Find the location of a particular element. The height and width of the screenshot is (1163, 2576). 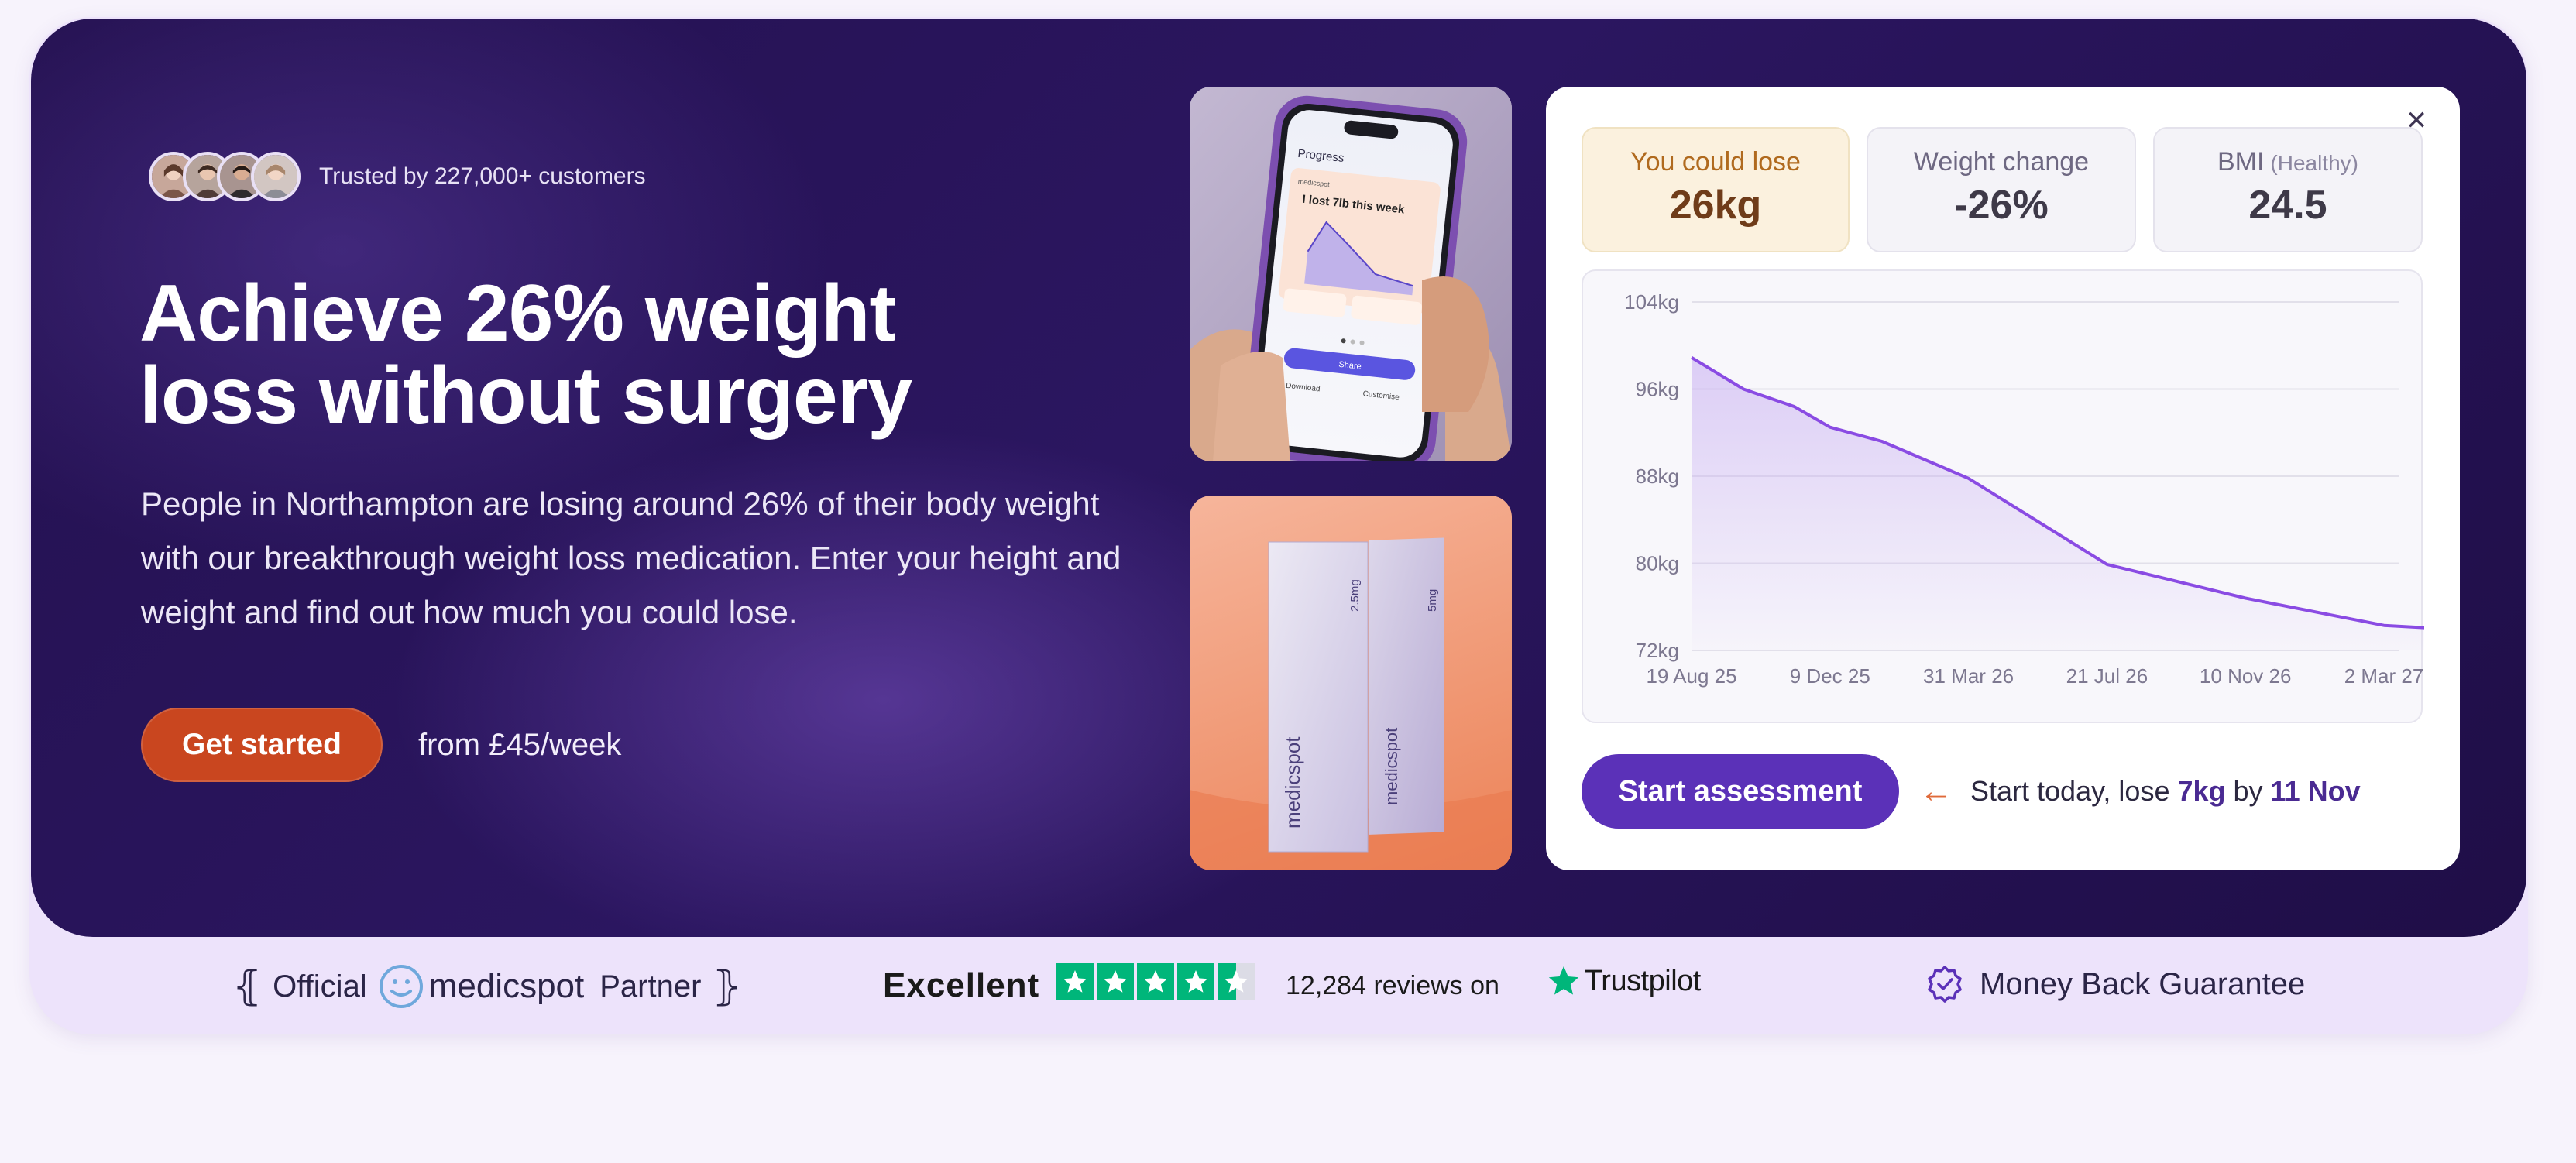

promise-mid: by is located at coordinates (2248, 791).